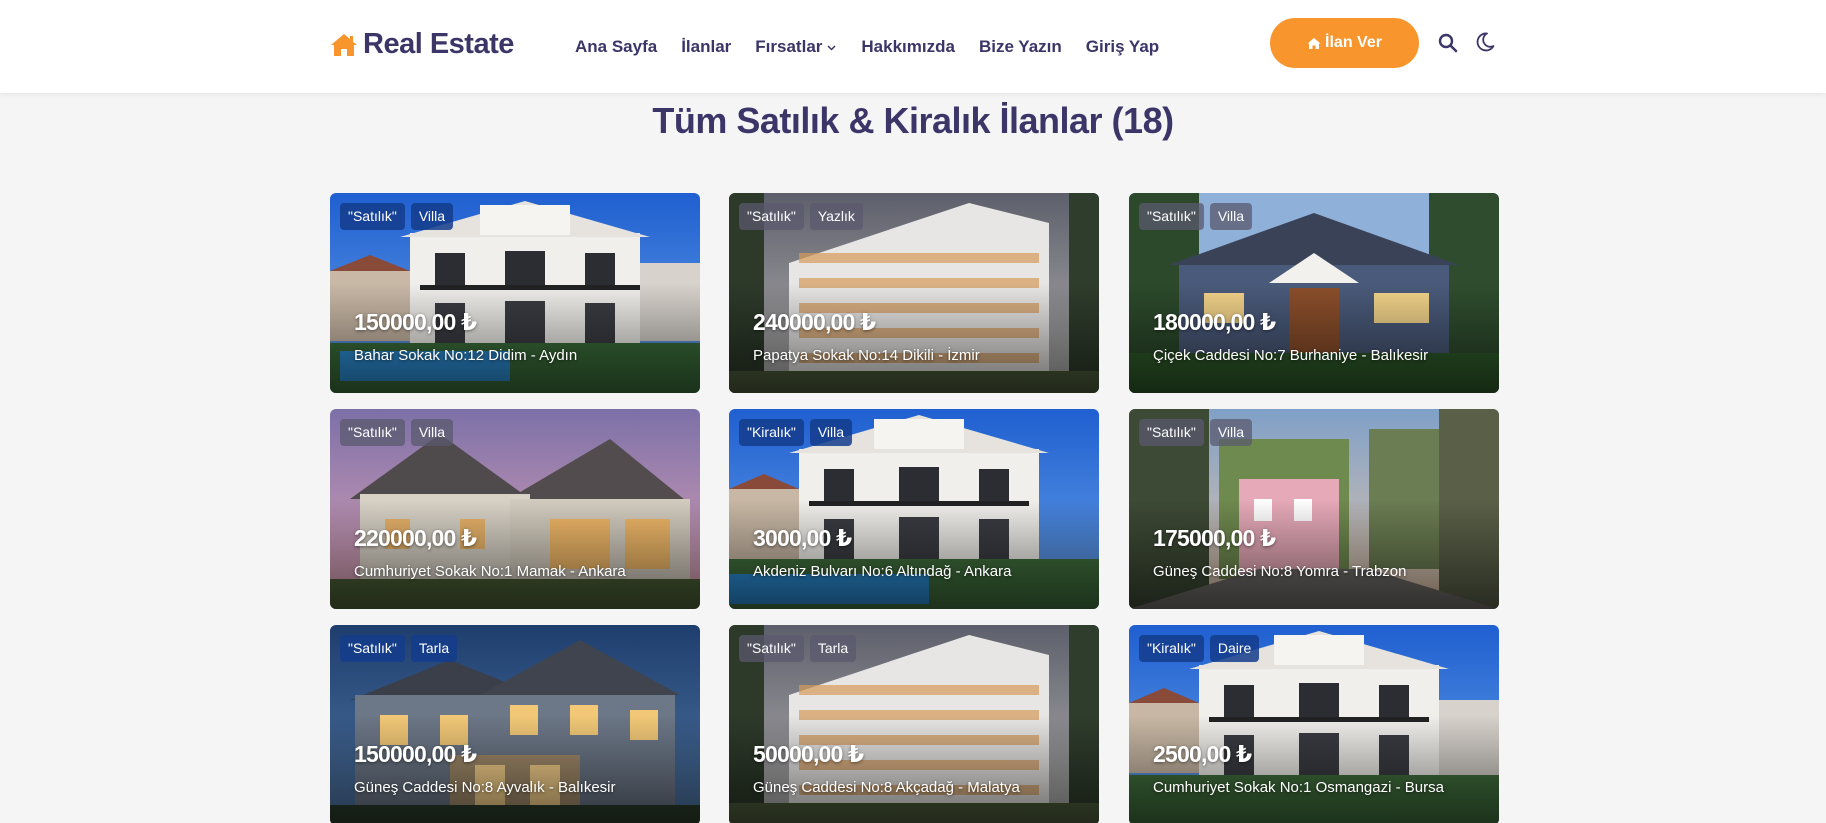  I want to click on search-icon, so click(1448, 43).